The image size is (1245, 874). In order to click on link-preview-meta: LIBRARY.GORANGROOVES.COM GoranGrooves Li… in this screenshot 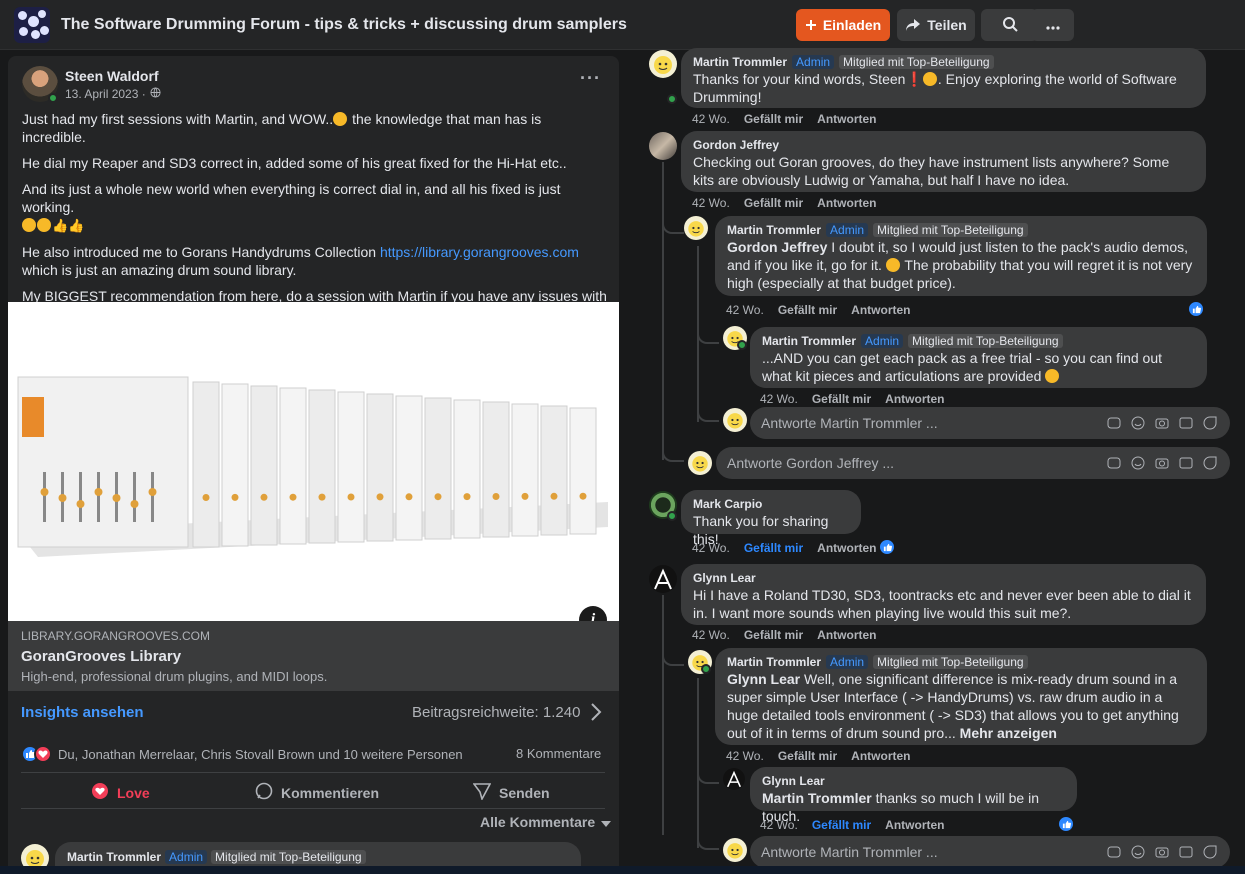, I will do `click(313, 656)`.